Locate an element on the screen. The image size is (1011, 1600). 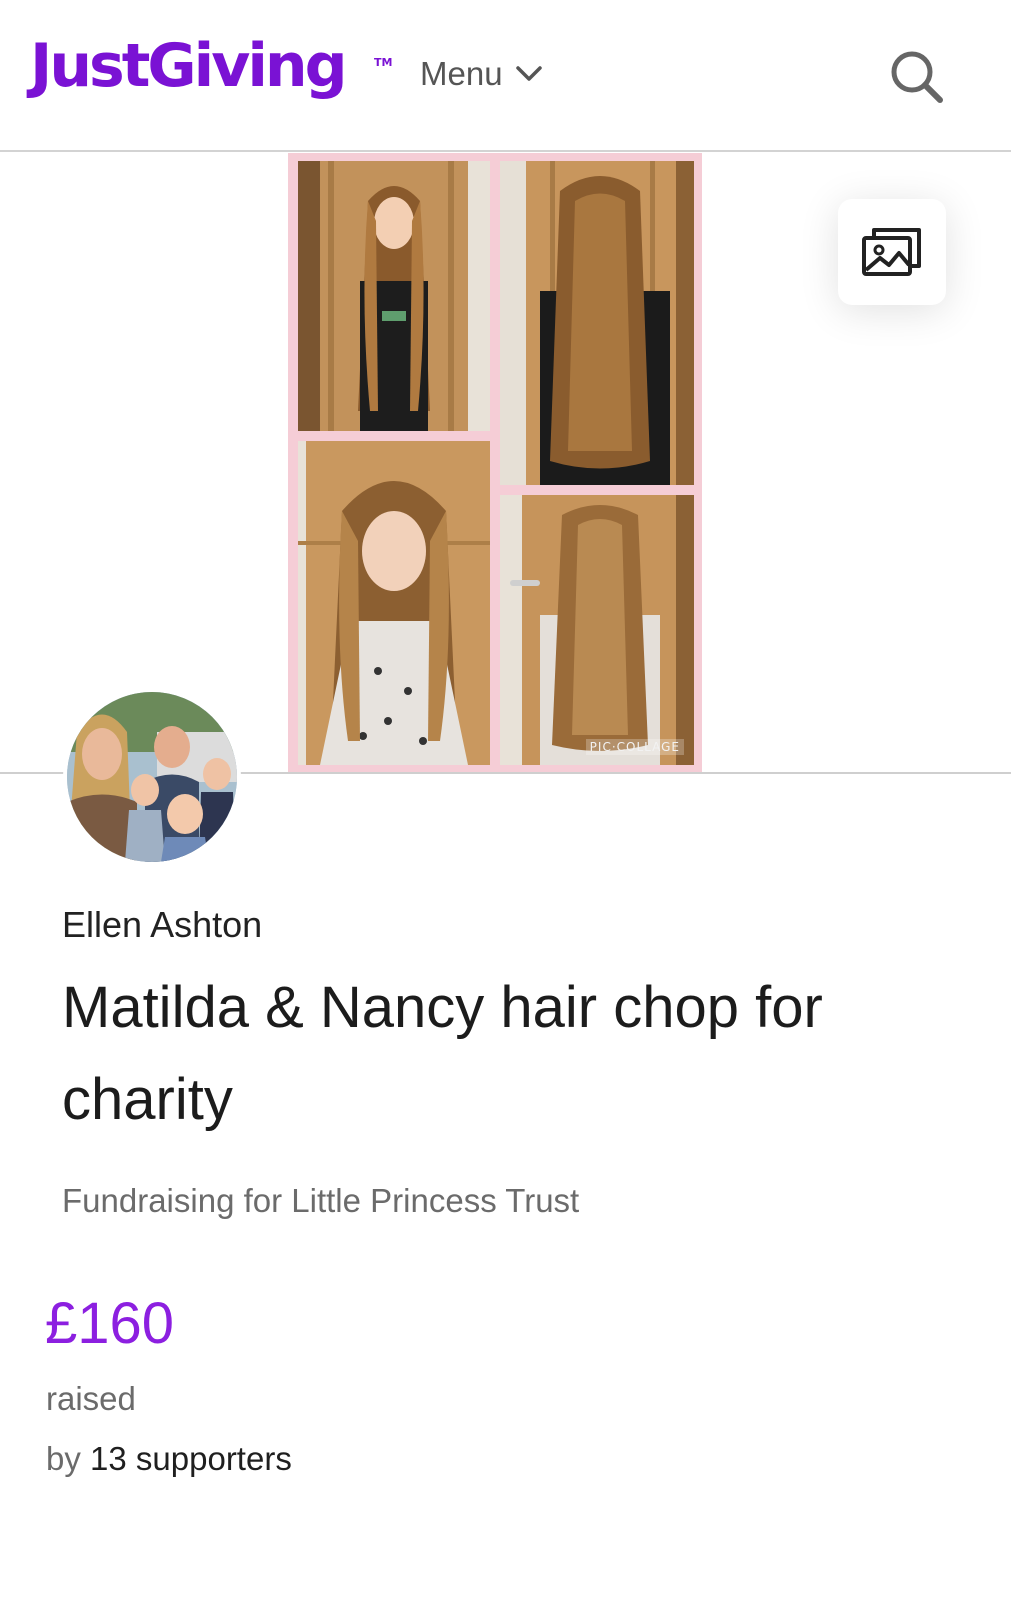
chevron-down-icon is located at coordinates (528, 73).